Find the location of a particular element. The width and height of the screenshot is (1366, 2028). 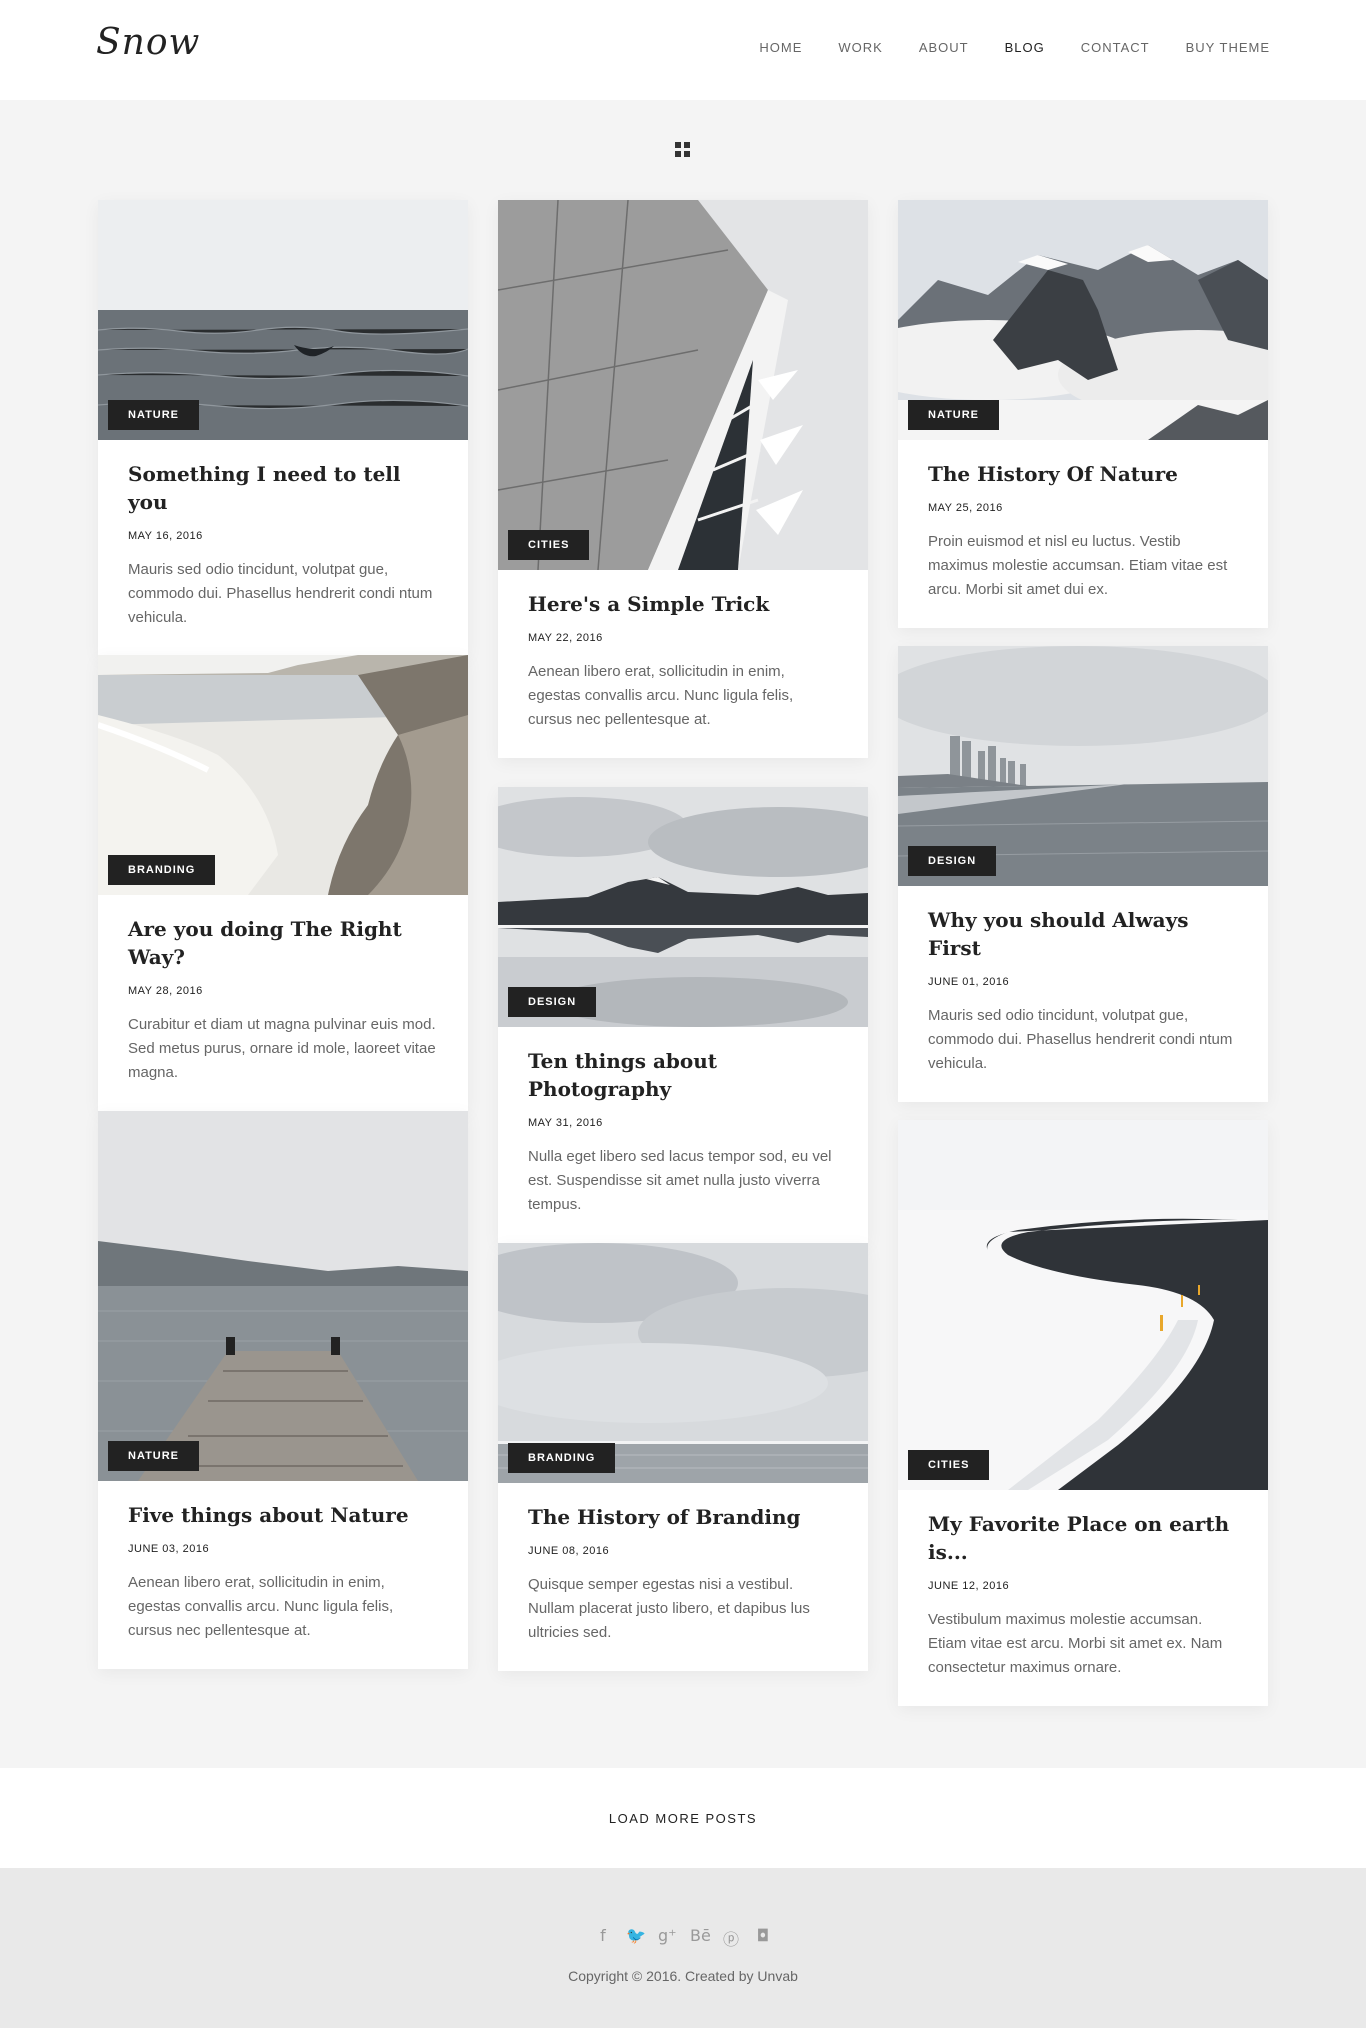

post-image-beach: BRANDING is located at coordinates (283, 775).